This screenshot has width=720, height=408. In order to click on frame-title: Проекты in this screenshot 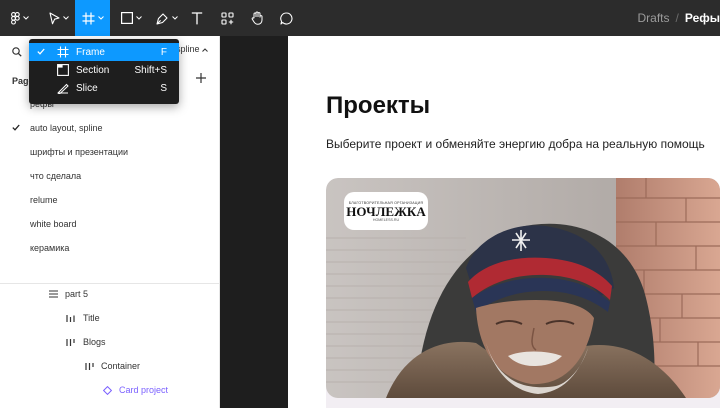, I will do `click(378, 105)`.